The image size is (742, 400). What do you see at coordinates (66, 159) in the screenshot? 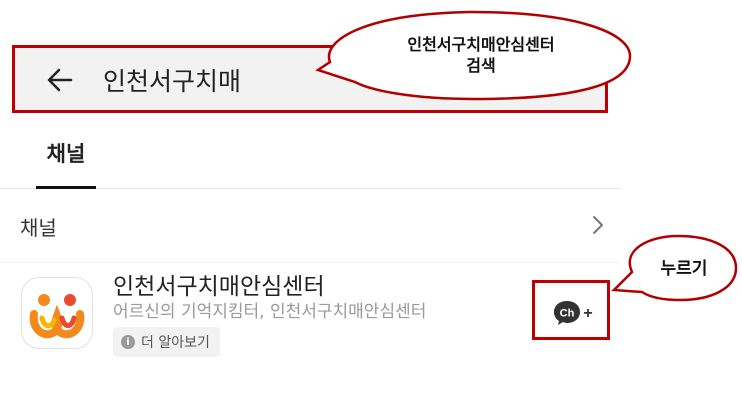
I see `tab-channel: 채널` at bounding box center [66, 159].